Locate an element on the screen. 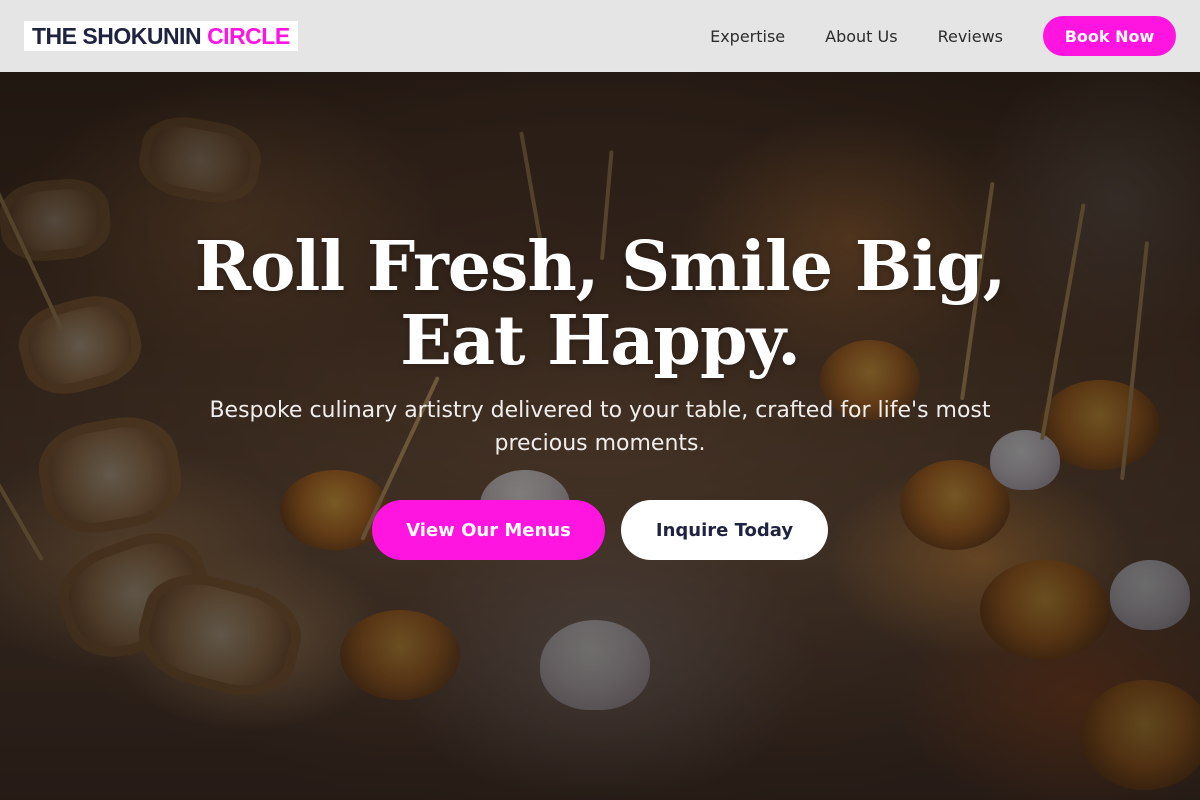  brand-logo: THE SHOKUNIN CIRCLE is located at coordinates (161, 36).